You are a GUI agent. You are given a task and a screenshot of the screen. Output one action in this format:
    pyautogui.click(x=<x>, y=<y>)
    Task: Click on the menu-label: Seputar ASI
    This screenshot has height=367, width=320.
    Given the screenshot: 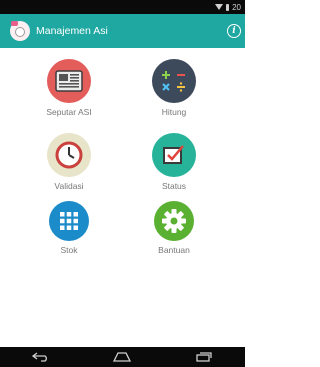 What is the action you would take?
    pyautogui.click(x=69, y=112)
    